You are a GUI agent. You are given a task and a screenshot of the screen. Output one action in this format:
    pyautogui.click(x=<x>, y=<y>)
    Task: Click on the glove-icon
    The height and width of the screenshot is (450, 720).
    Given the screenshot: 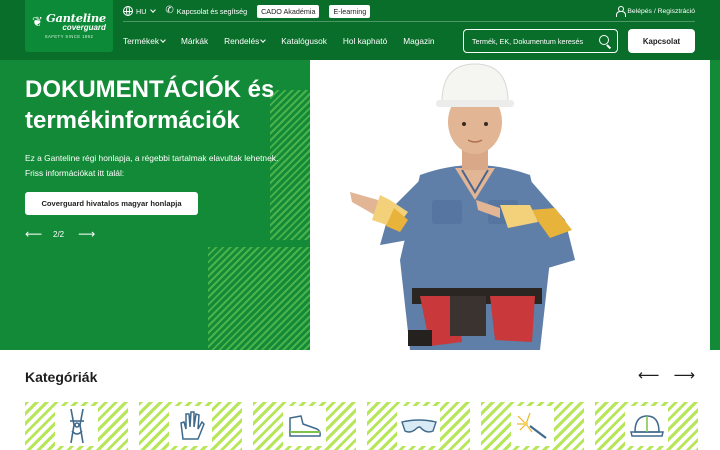 What is the action you would take?
    pyautogui.click(x=192, y=425)
    